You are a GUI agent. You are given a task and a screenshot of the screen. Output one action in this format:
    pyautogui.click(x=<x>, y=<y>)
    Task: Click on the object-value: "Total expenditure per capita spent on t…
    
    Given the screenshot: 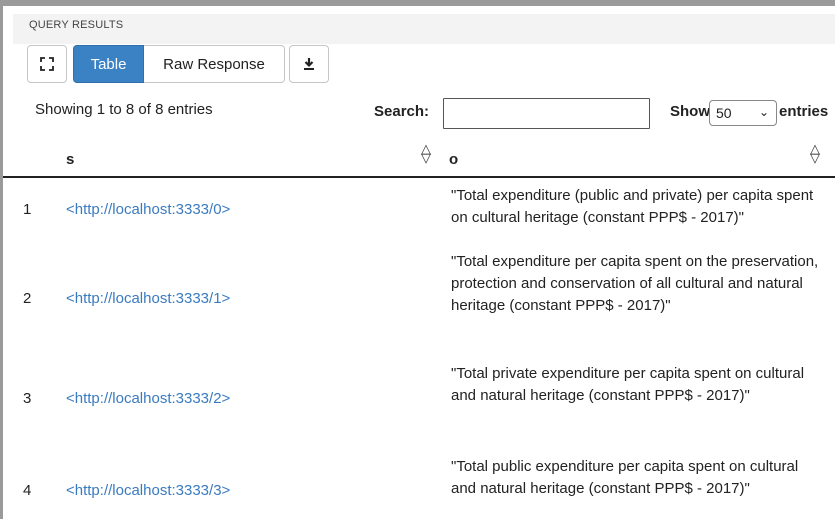 What is the action you would take?
    pyautogui.click(x=635, y=283)
    